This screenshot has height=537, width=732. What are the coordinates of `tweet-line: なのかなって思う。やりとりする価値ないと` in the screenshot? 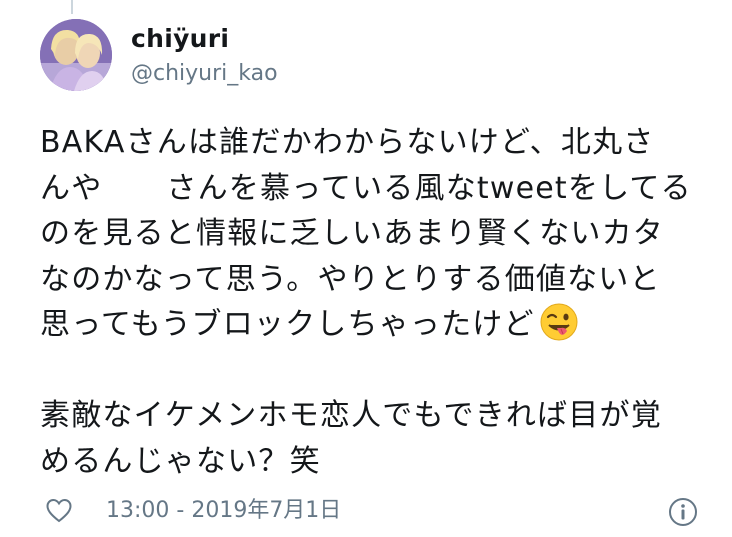 It's located at (350, 279).